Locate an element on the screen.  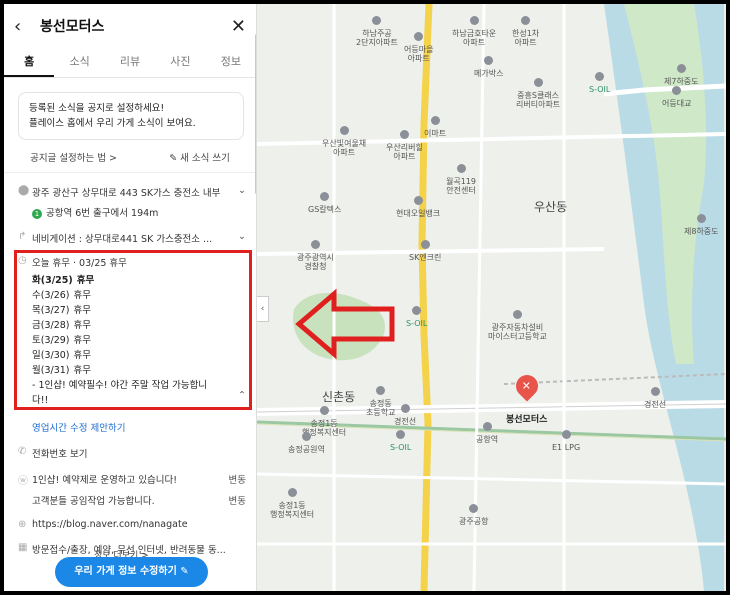
map-label-text: GS칼텍스 is located at coordinates (325, 210).